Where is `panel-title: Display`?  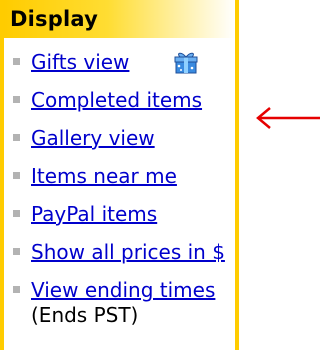 panel-title: Display is located at coordinates (54, 19).